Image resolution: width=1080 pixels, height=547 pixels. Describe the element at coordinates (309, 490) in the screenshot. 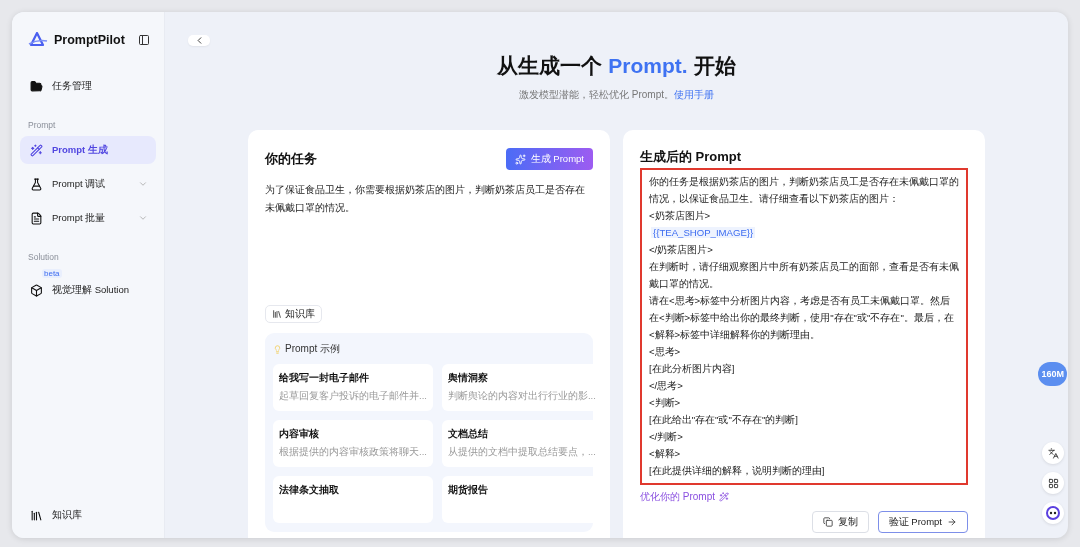

I see `example-title: 法律条文抽取` at that location.